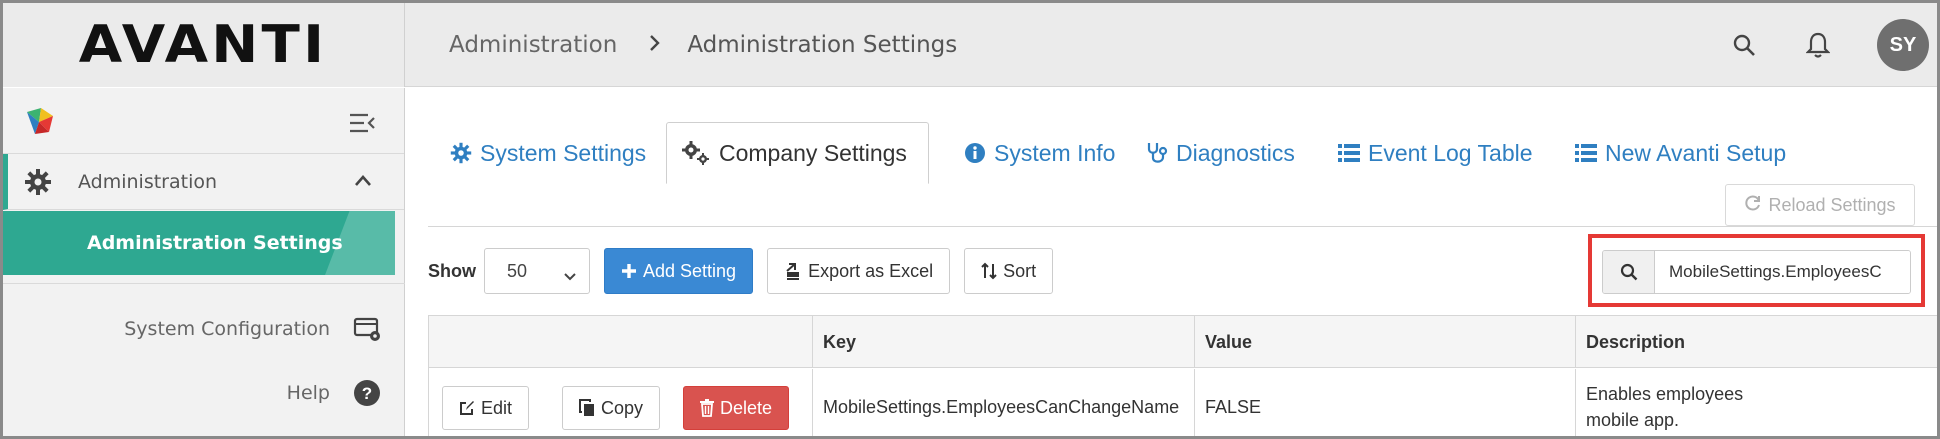  I want to click on header-actions: SY, so click(1833, 45).